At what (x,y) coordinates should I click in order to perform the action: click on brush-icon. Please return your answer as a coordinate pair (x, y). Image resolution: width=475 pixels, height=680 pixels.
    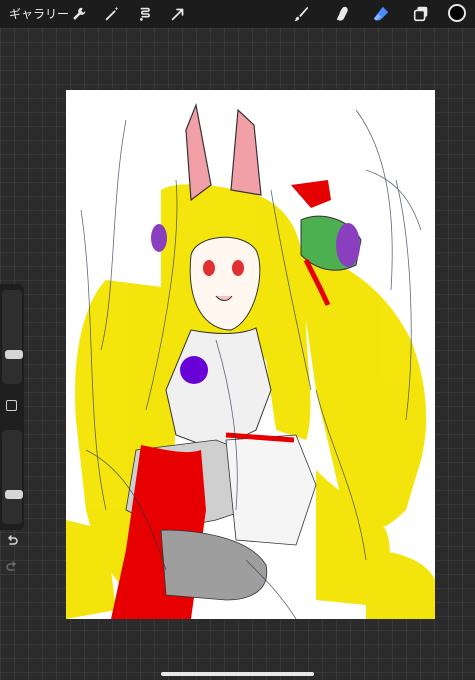
    Looking at the image, I should click on (301, 14).